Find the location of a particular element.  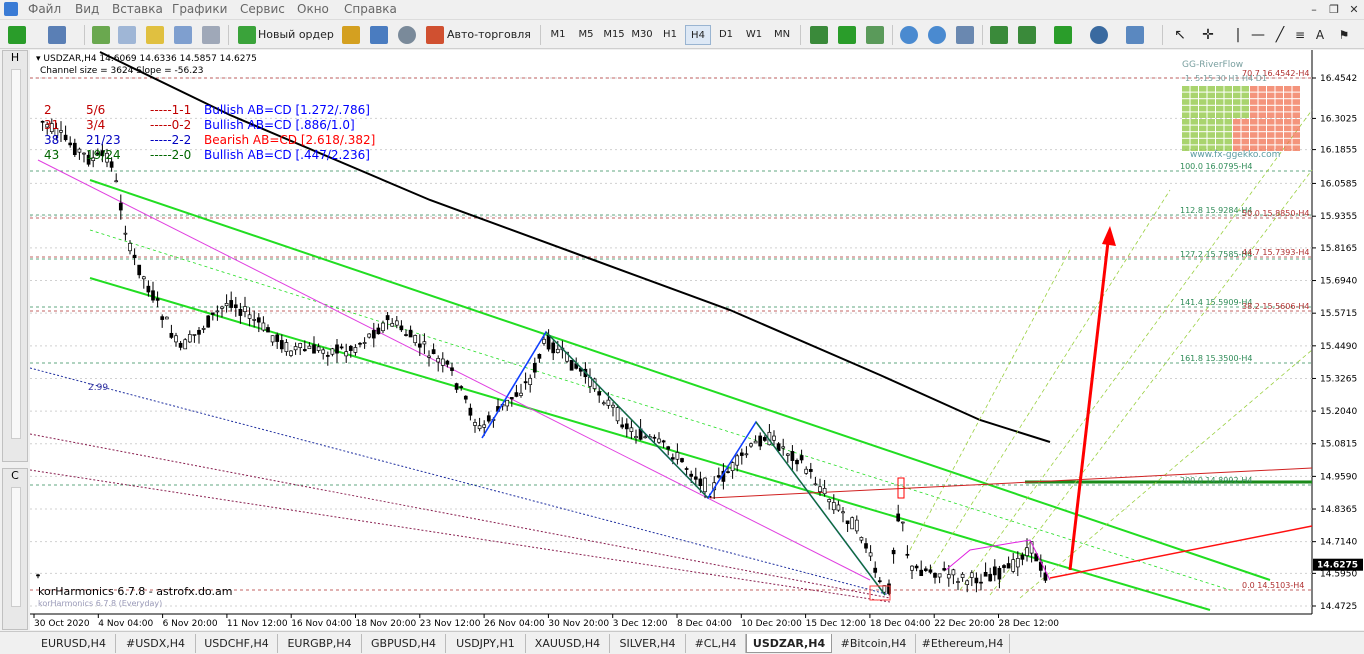

harmonics-code: -----0-2 is located at coordinates (171, 125).